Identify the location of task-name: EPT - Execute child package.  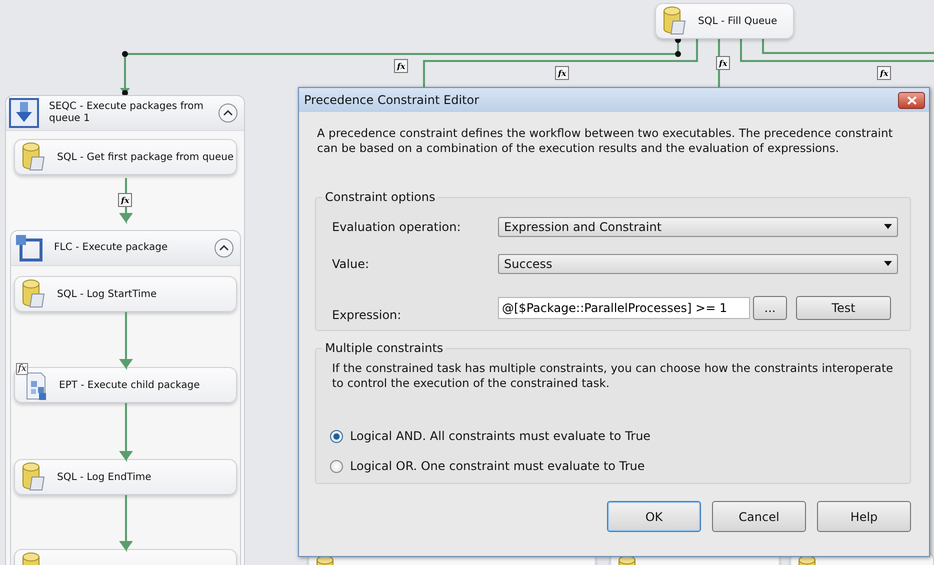
(129, 385).